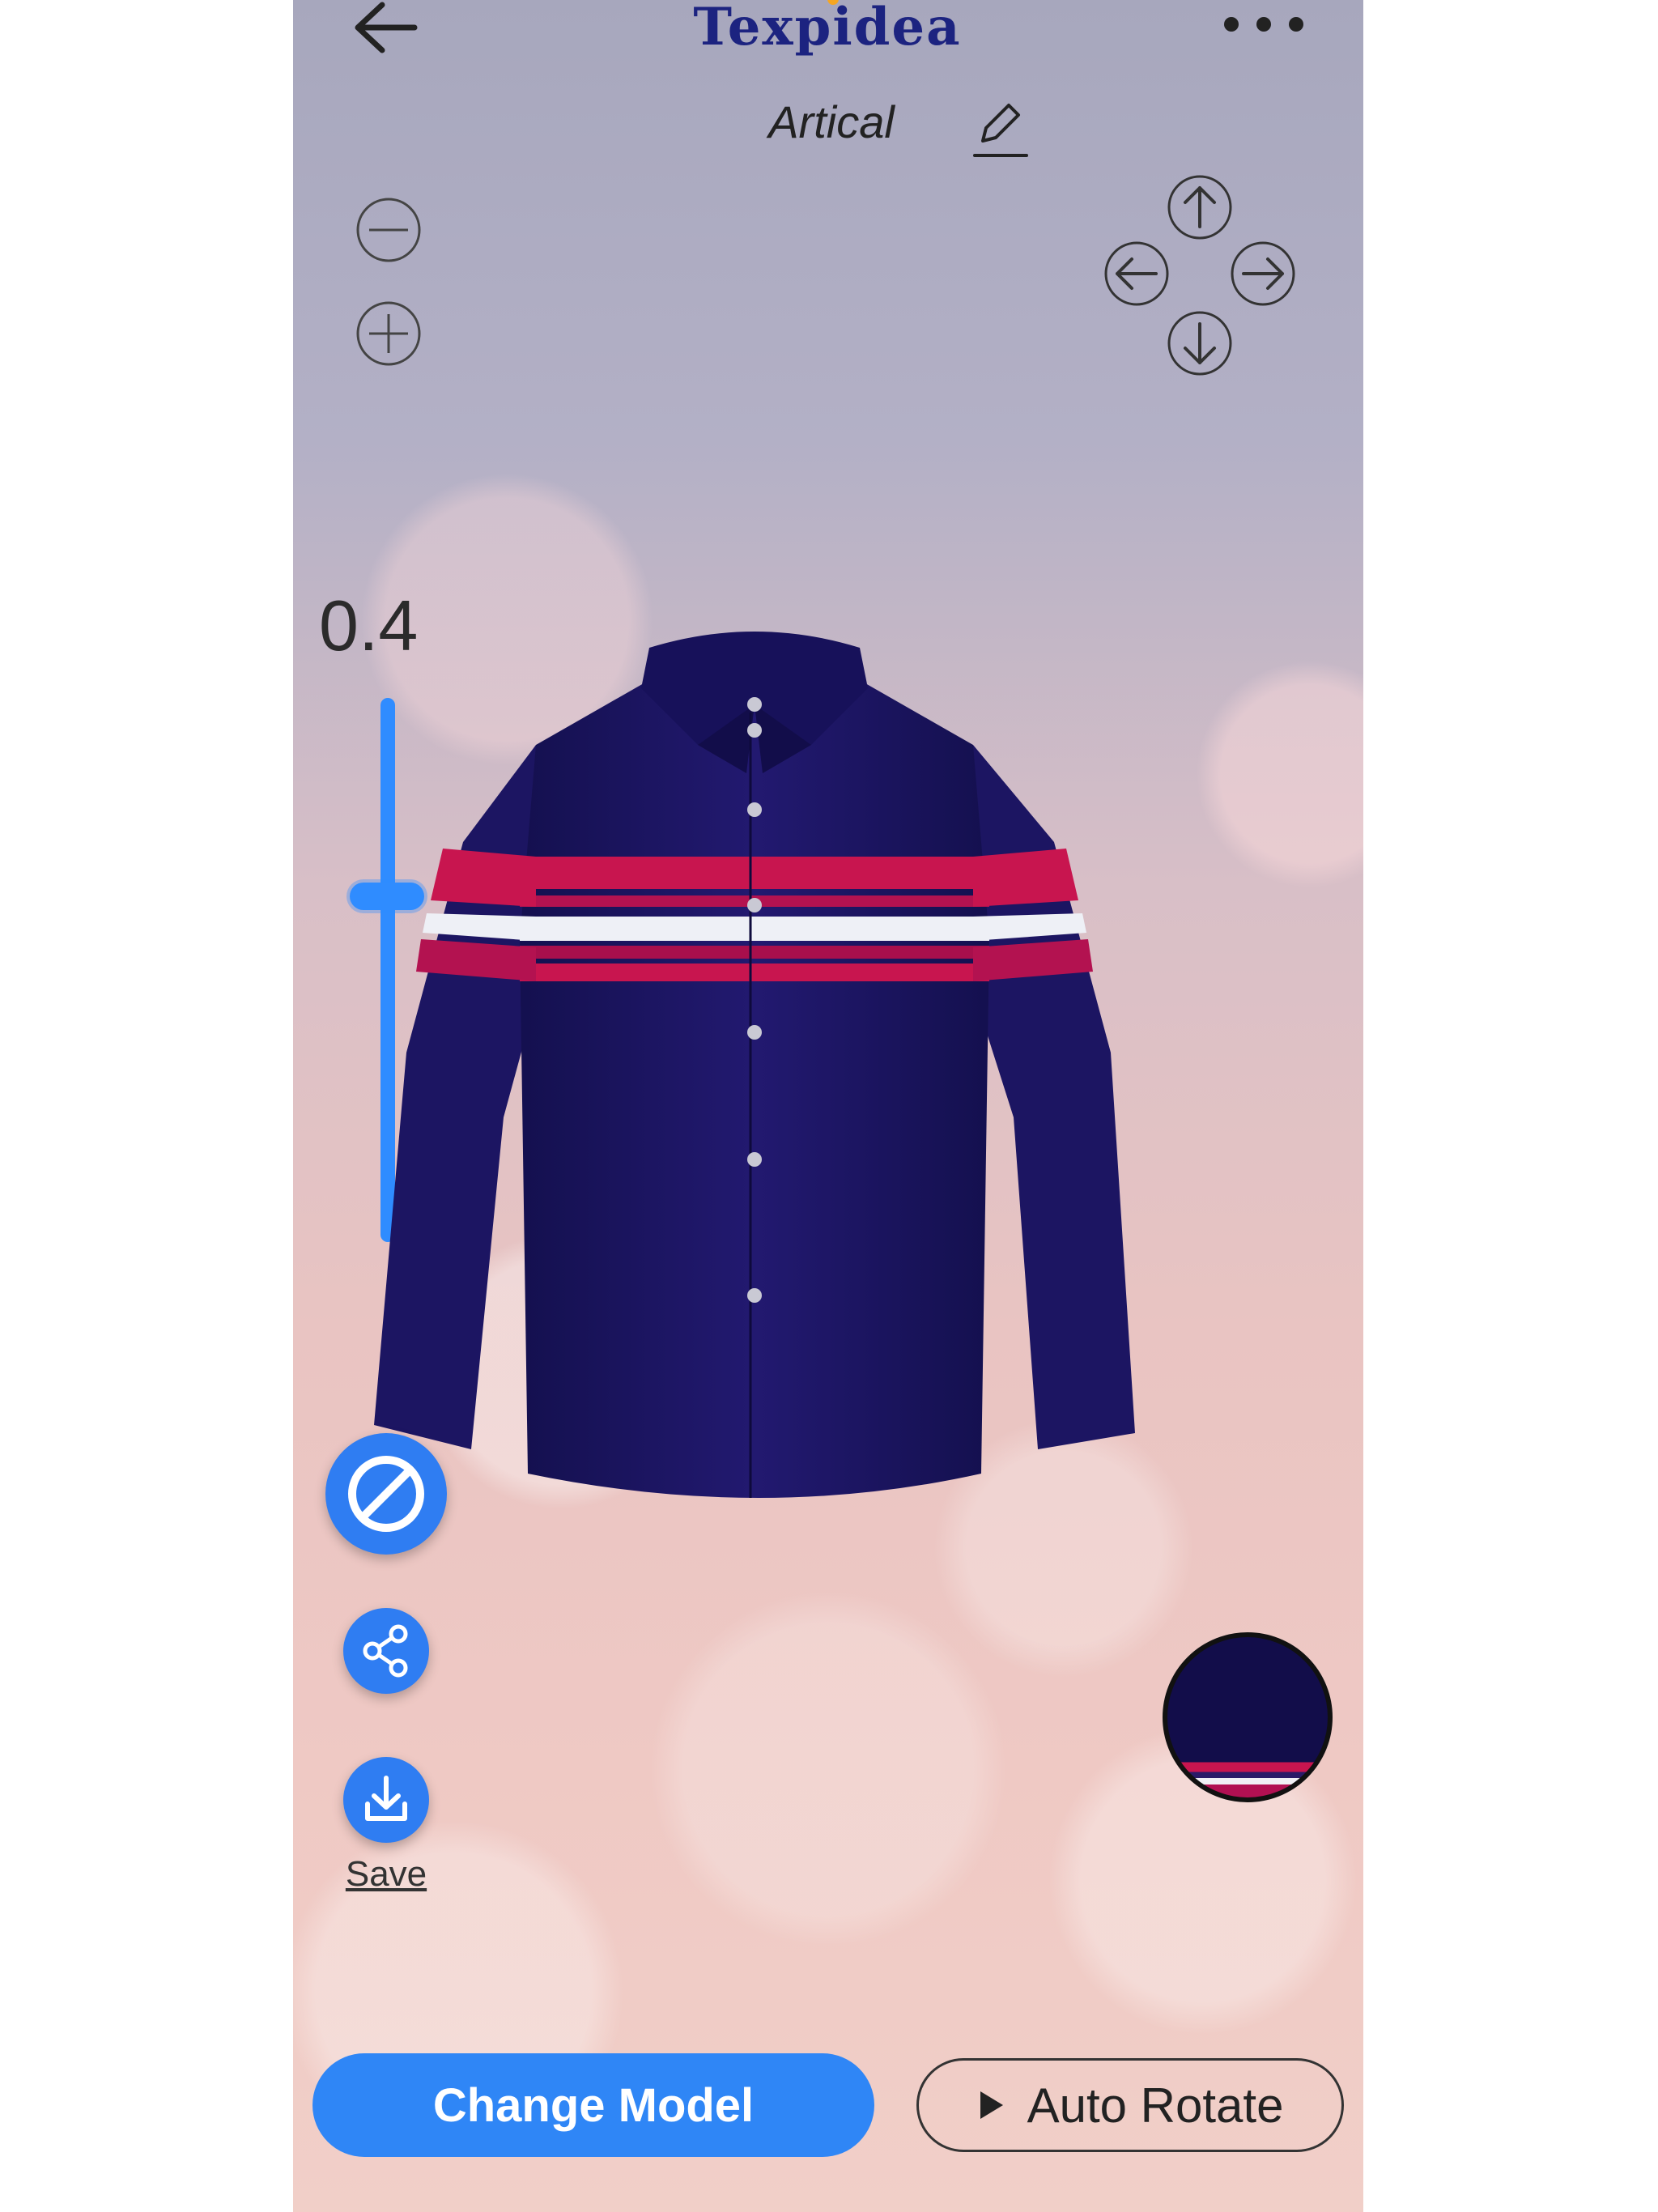 This screenshot has width=1658, height=2212. I want to click on change-model-button: Change Model, so click(593, 2105).